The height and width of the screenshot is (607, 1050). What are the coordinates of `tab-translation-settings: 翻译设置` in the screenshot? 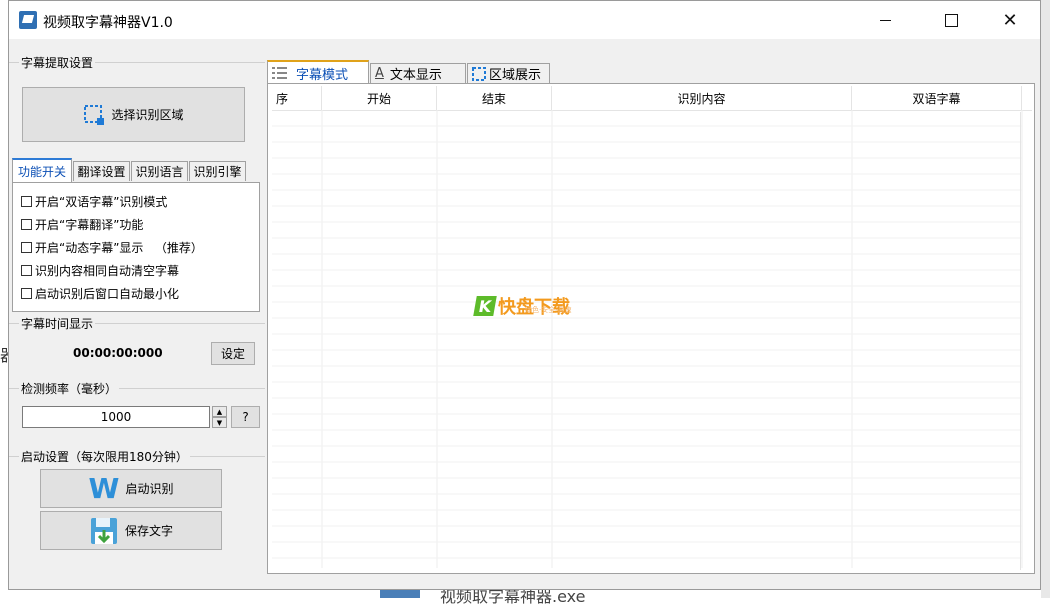 It's located at (101, 171).